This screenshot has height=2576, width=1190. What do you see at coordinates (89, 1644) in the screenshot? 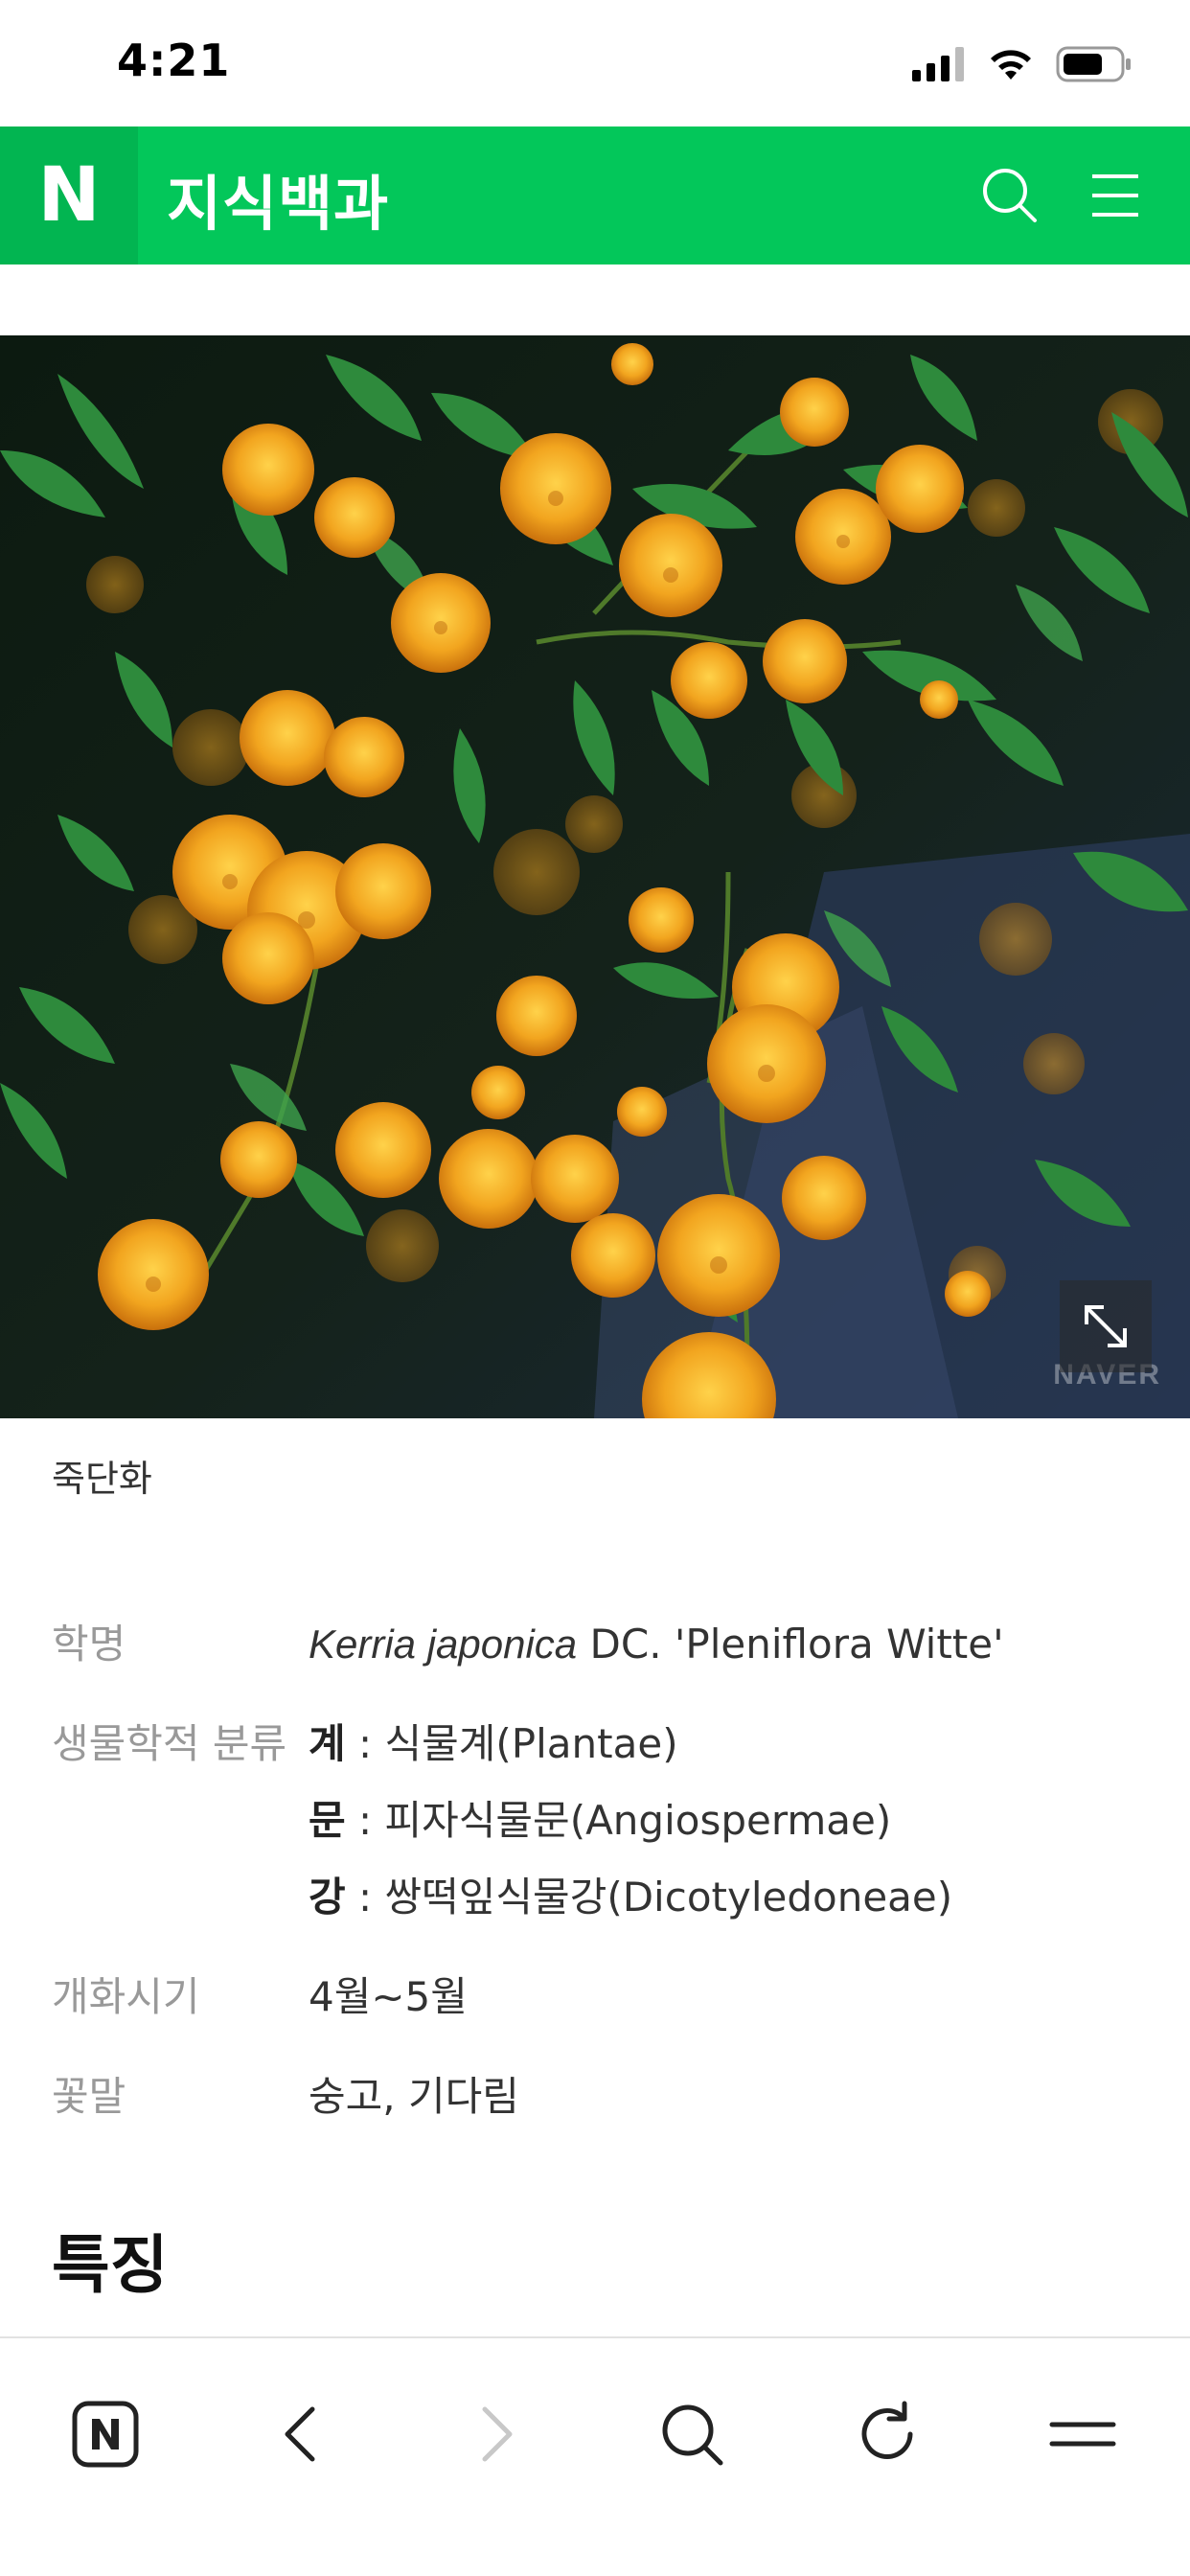
I see `info-label: 학명` at bounding box center [89, 1644].